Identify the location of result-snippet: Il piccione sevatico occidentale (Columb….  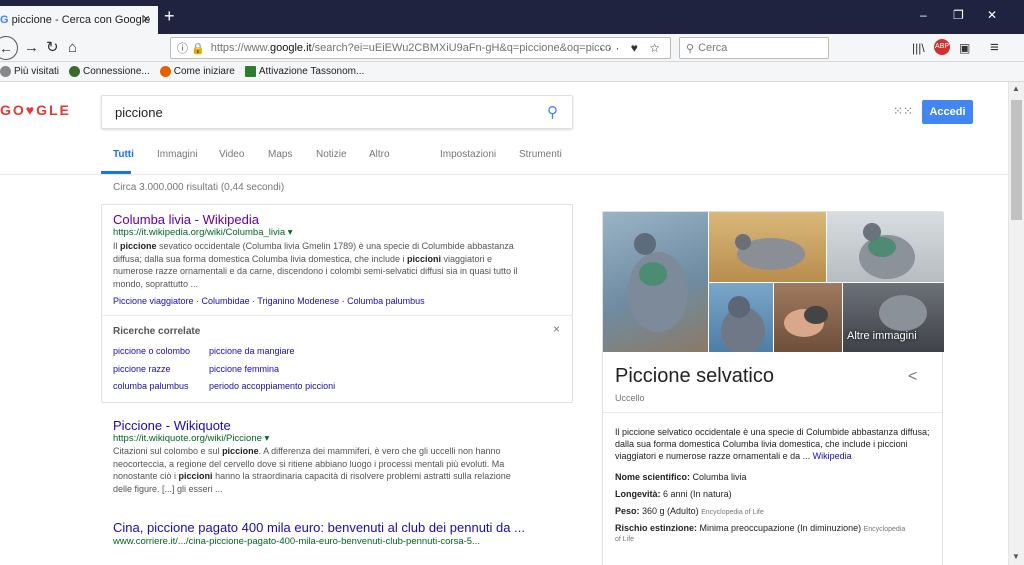
(315, 265).